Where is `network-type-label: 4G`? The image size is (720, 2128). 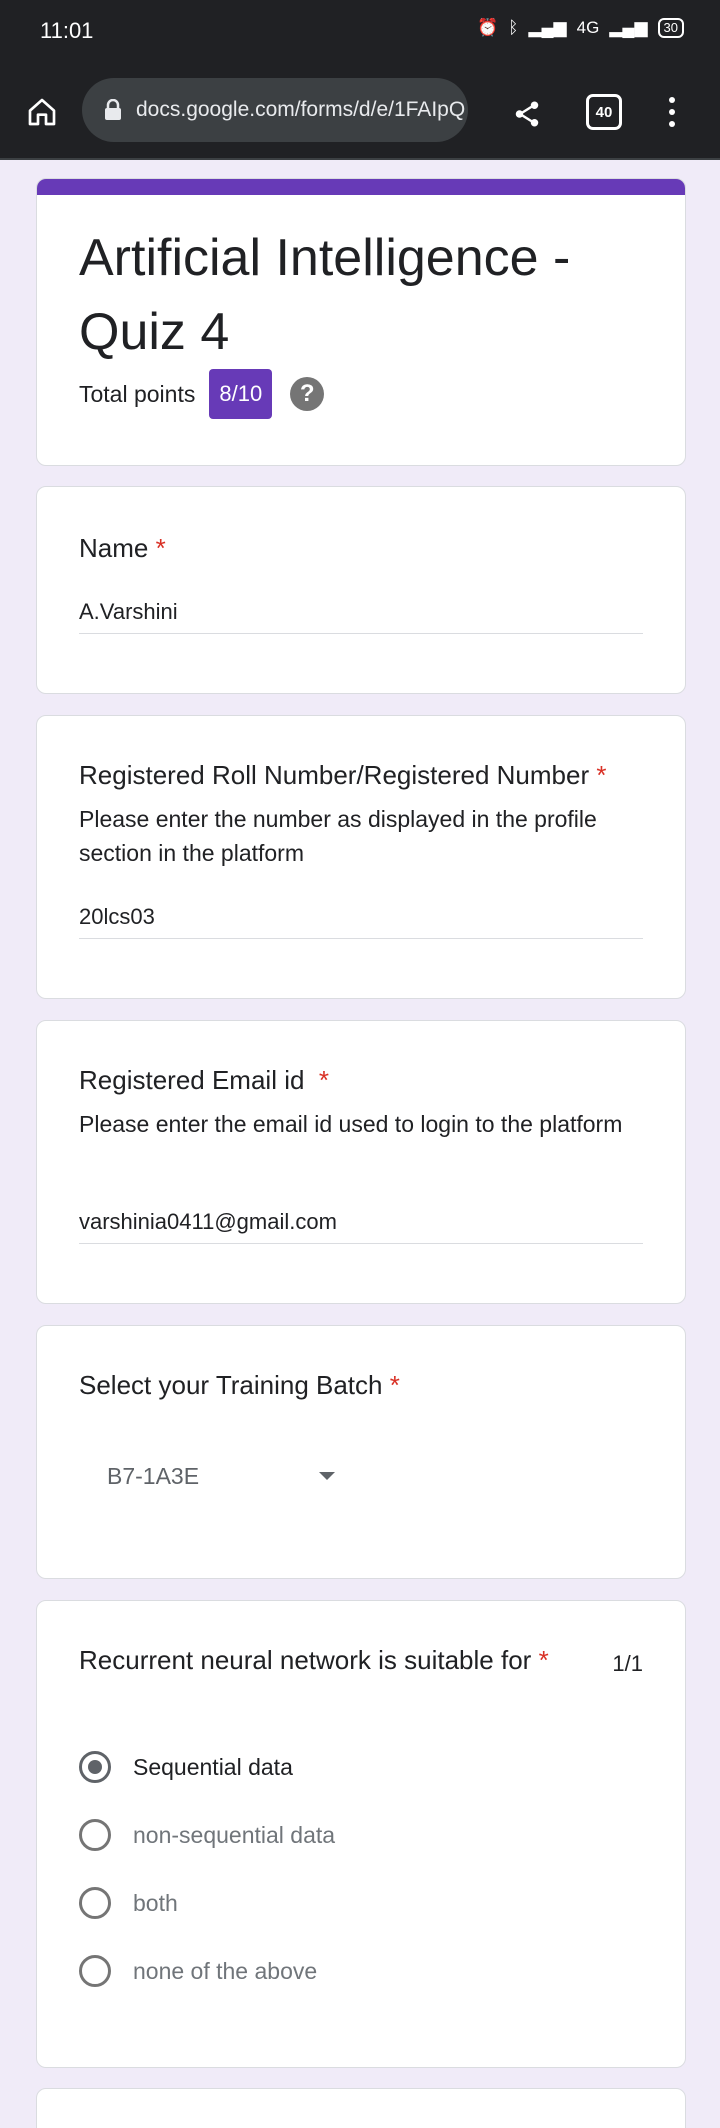
network-type-label: 4G is located at coordinates (588, 27).